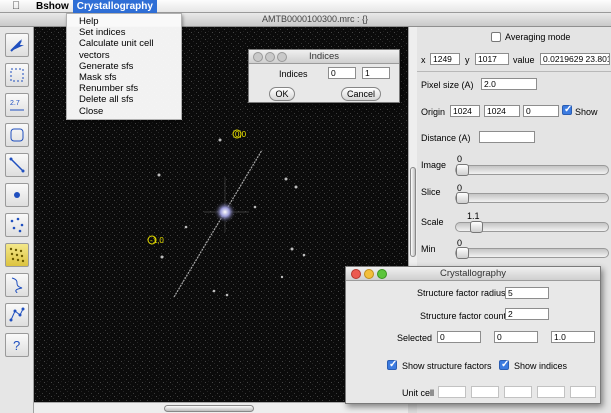 The height and width of the screenshot is (413, 611). What do you see at coordinates (473, 216) in the screenshot?
I see `scale-slider-value: 1.1` at bounding box center [473, 216].